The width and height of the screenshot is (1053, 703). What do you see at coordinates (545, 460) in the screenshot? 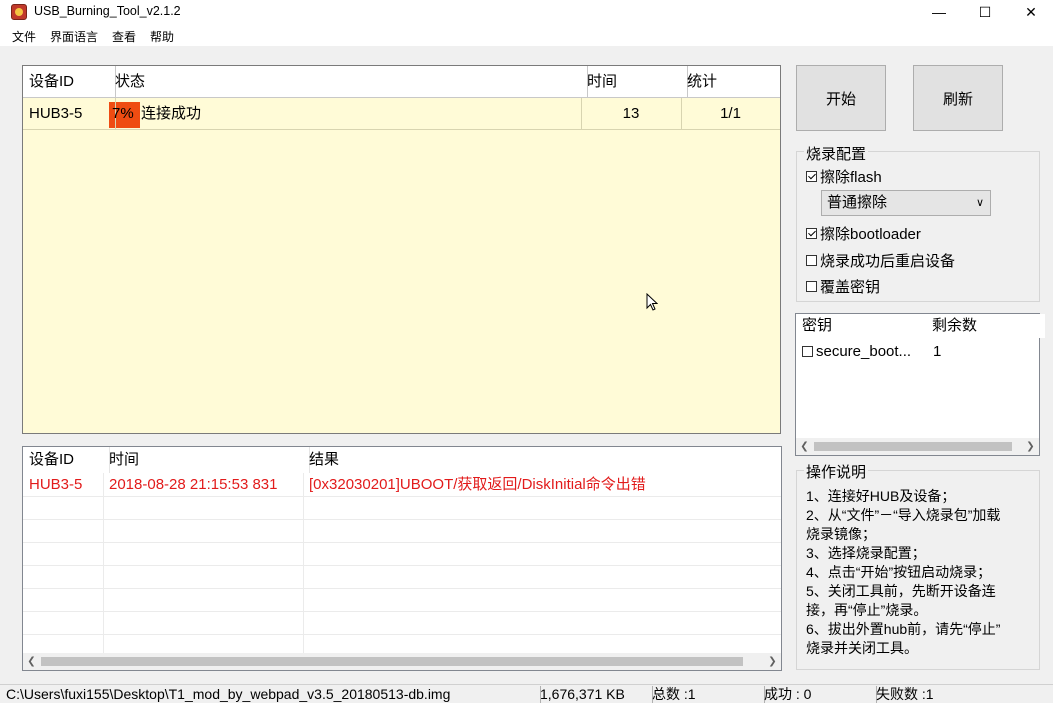
I see `col-log-result: 结果` at bounding box center [545, 460].